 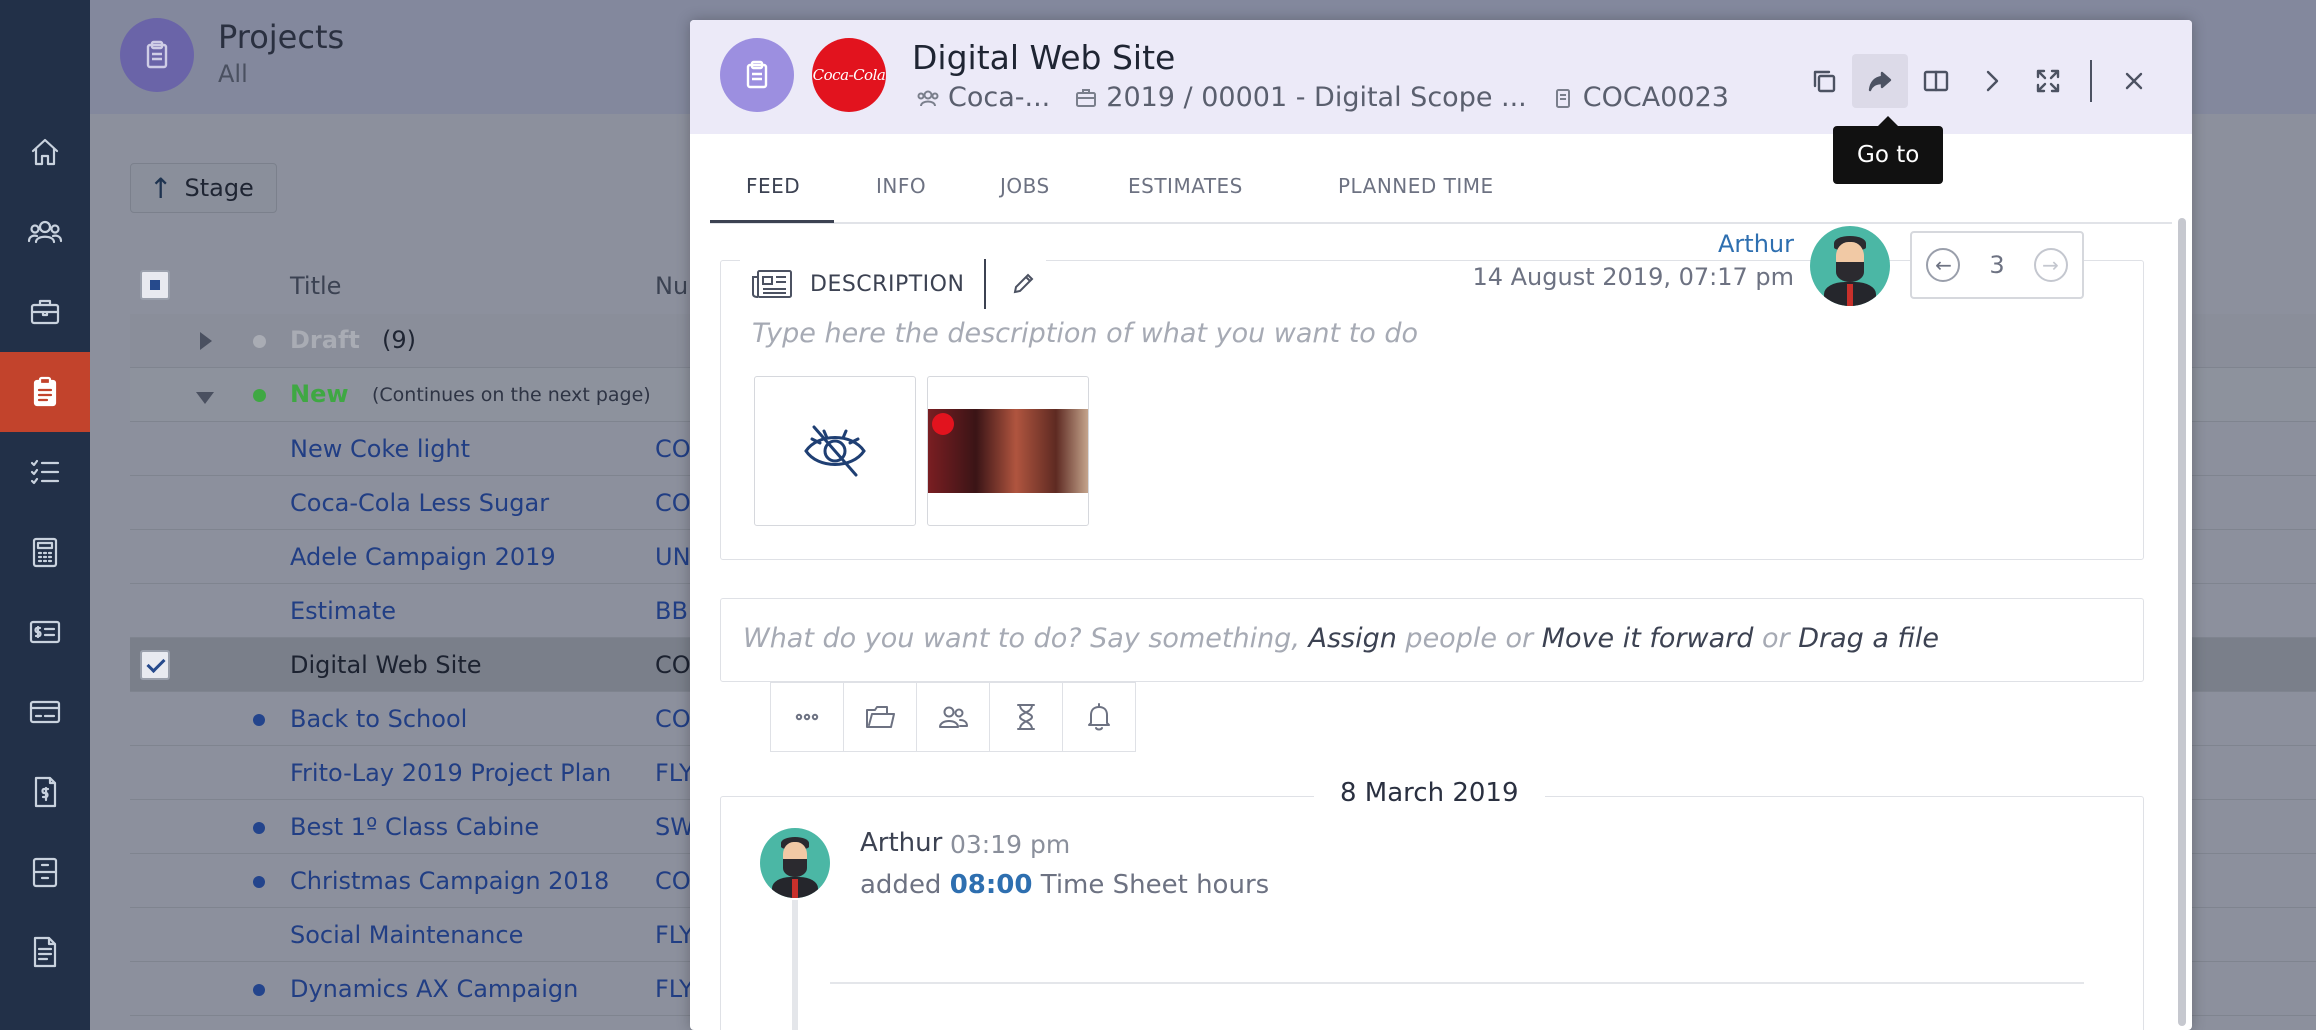 I want to click on description-author: Arthur, so click(x=1756, y=244).